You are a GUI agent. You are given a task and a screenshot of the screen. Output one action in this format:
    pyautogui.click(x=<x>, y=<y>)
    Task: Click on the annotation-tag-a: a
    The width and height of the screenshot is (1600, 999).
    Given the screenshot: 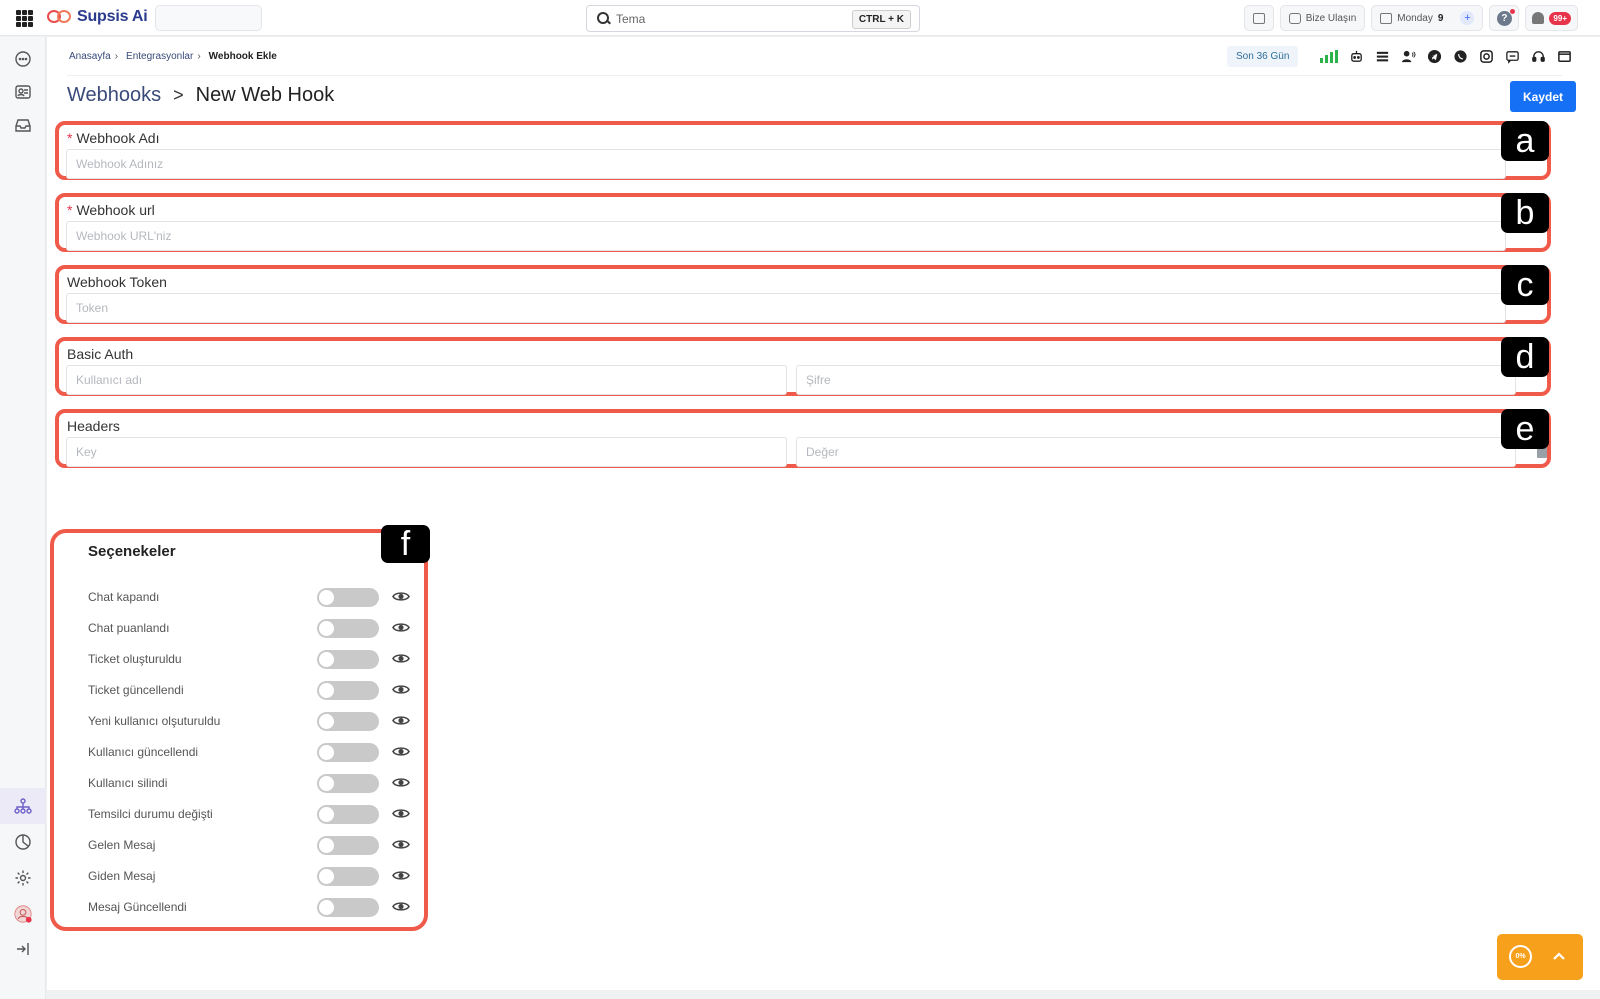 What is the action you would take?
    pyautogui.click(x=1525, y=141)
    